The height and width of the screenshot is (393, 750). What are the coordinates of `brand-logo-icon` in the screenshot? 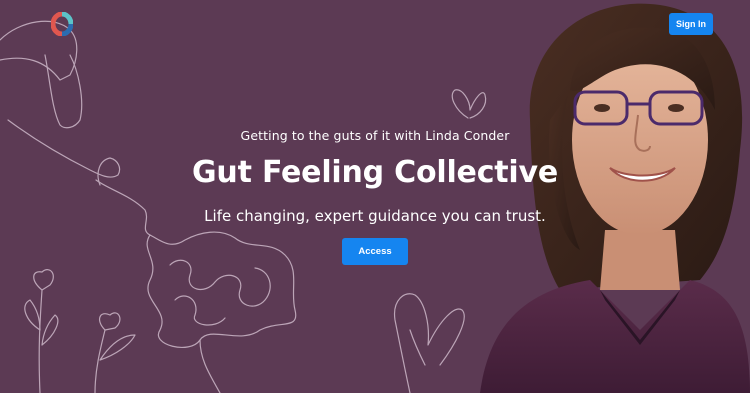 It's located at (62, 24).